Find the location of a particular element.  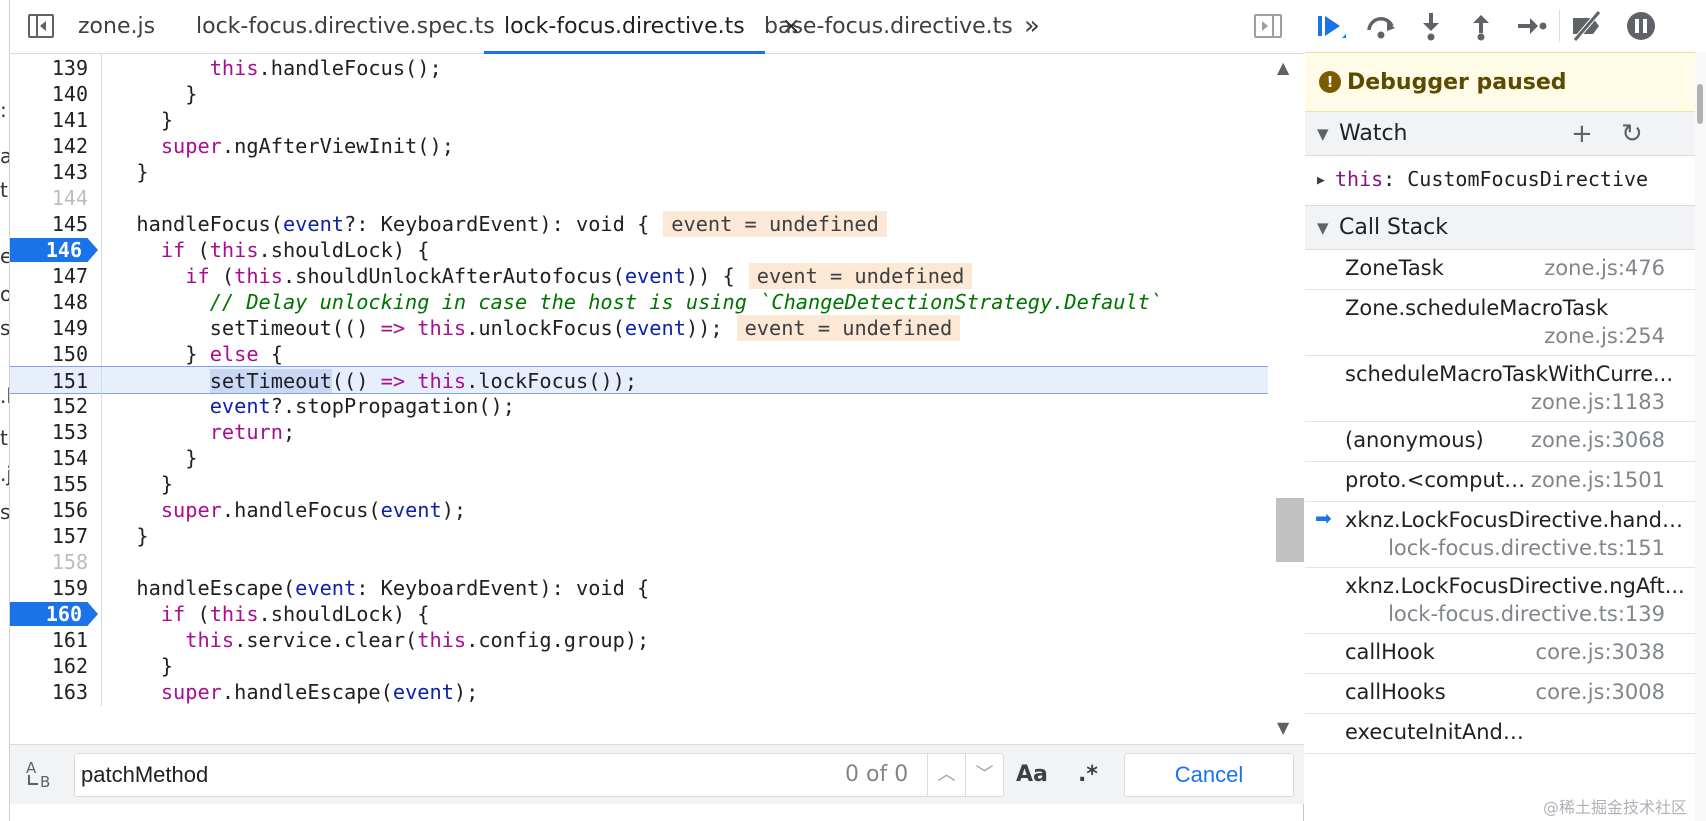

code-line: 160 if (this.shouldLock) { is located at coordinates (639, 614).